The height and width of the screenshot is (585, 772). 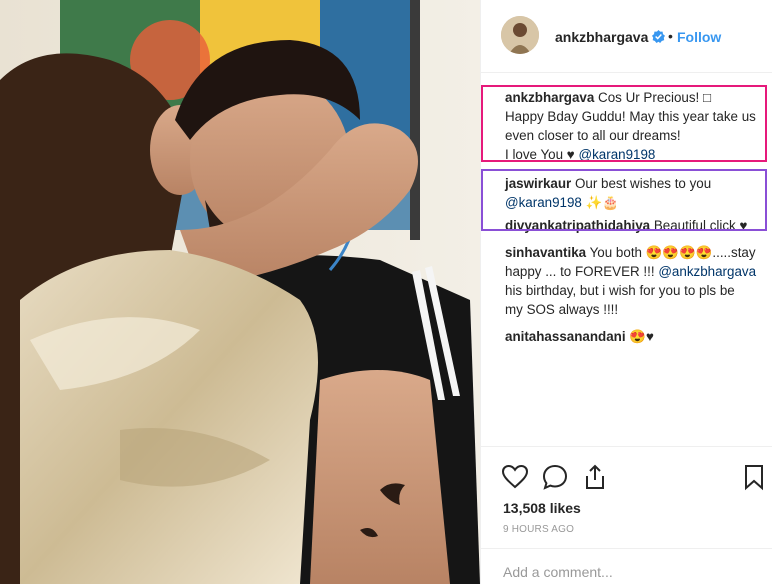 What do you see at coordinates (630, 116) in the screenshot?
I see `caption-line-2: Happy Bday Guddu! May this year take us` at bounding box center [630, 116].